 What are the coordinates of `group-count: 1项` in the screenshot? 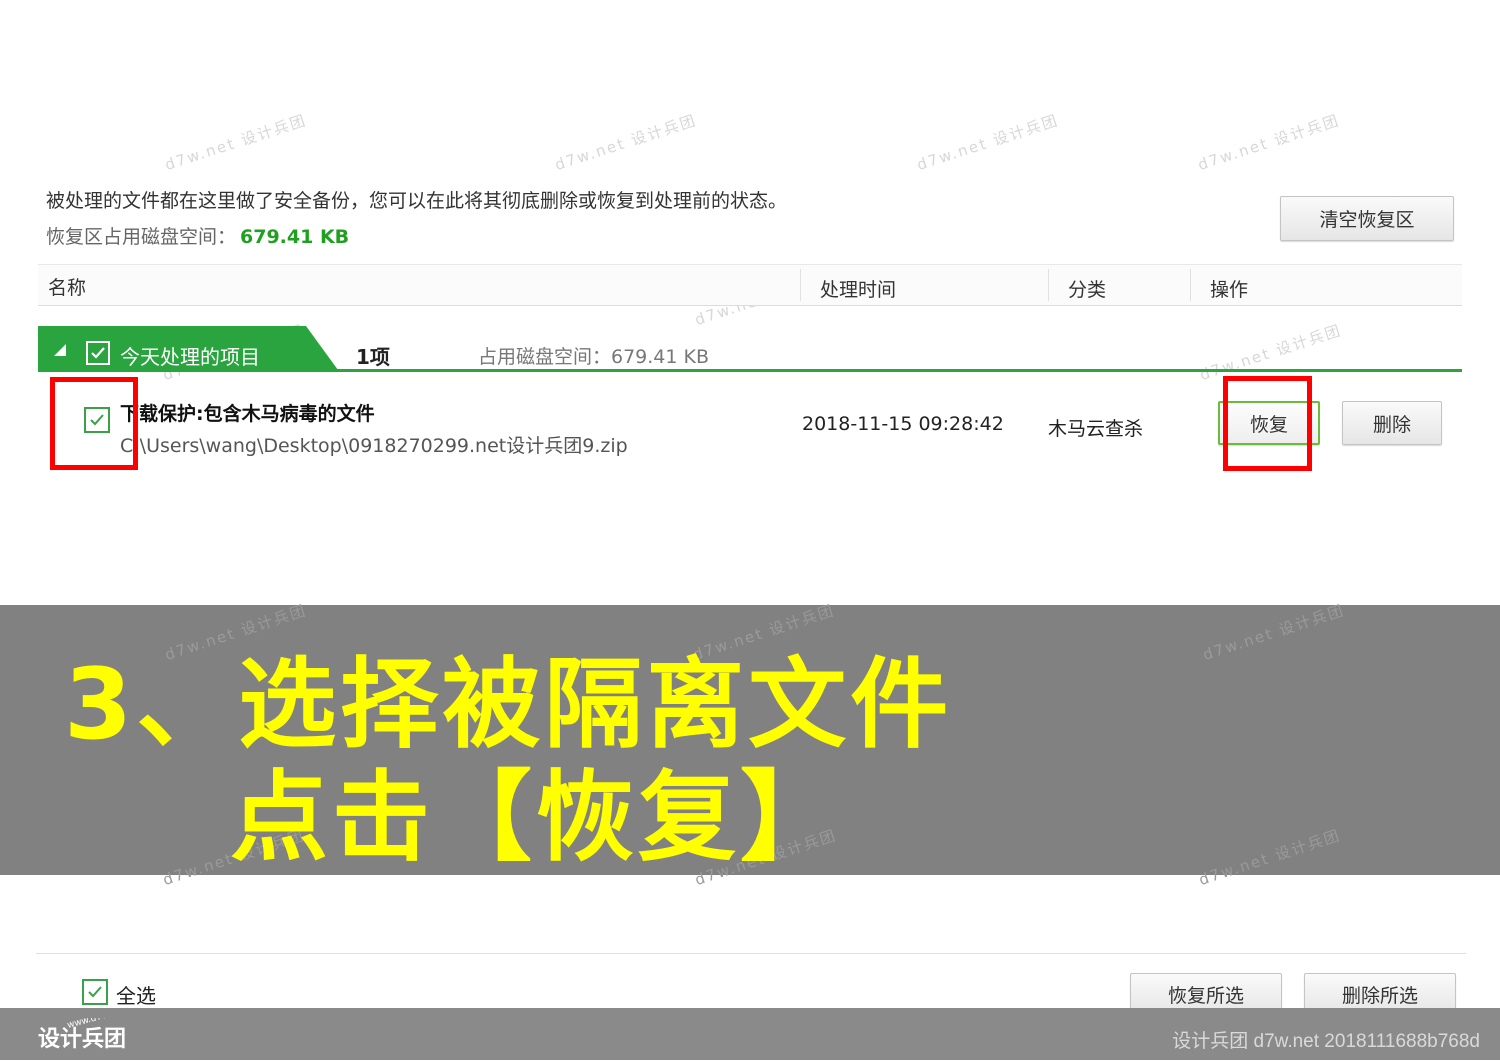 It's located at (373, 357).